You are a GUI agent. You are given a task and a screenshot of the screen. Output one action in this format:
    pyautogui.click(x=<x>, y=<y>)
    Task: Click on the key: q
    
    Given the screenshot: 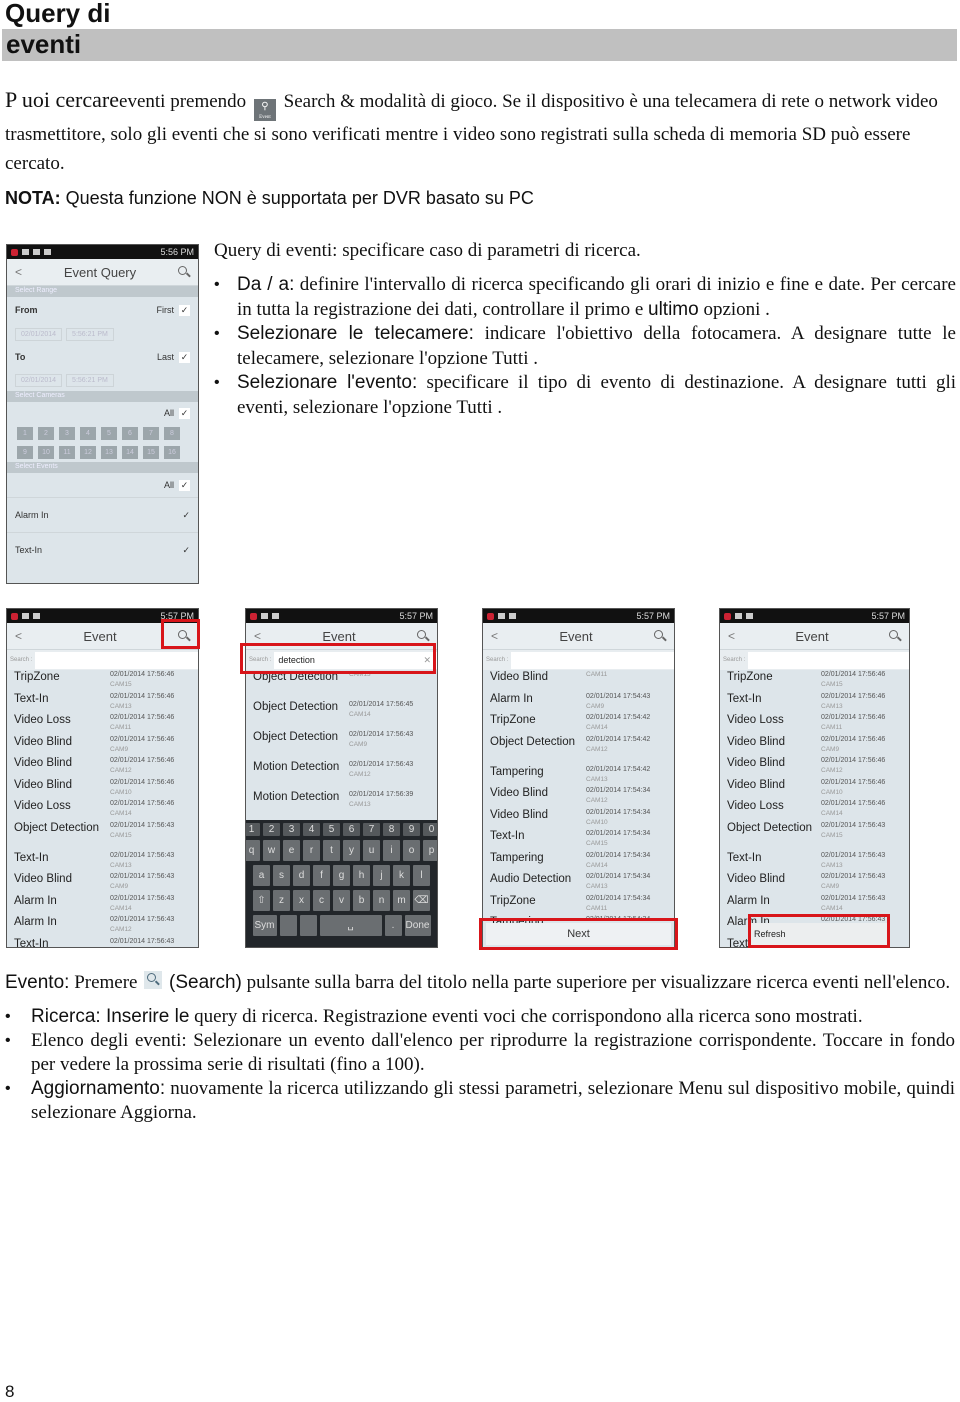 What is the action you would take?
    pyautogui.click(x=253, y=850)
    